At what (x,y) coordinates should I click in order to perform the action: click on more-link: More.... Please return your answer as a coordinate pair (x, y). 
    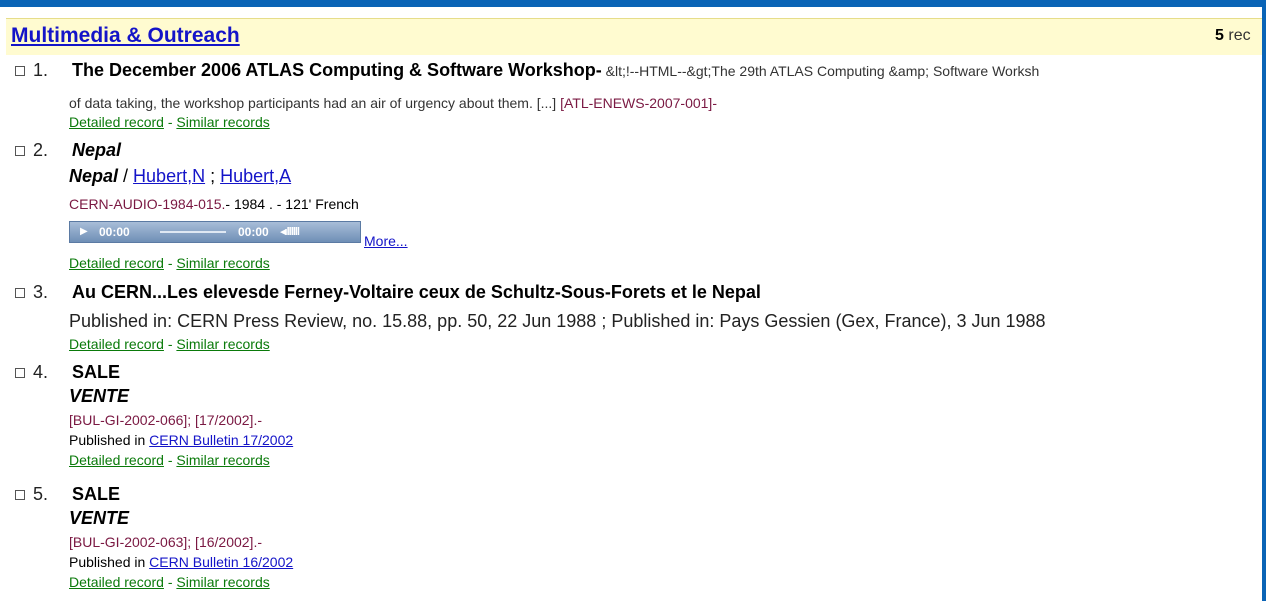
    Looking at the image, I should click on (386, 241).